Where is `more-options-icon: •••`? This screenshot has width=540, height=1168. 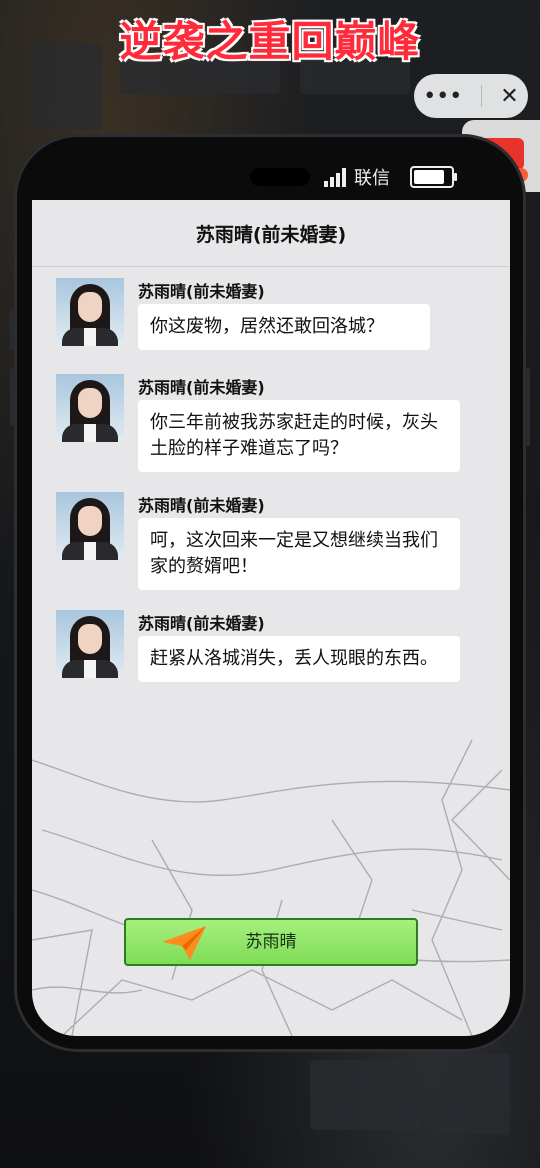 more-options-icon: ••• is located at coordinates (442, 96).